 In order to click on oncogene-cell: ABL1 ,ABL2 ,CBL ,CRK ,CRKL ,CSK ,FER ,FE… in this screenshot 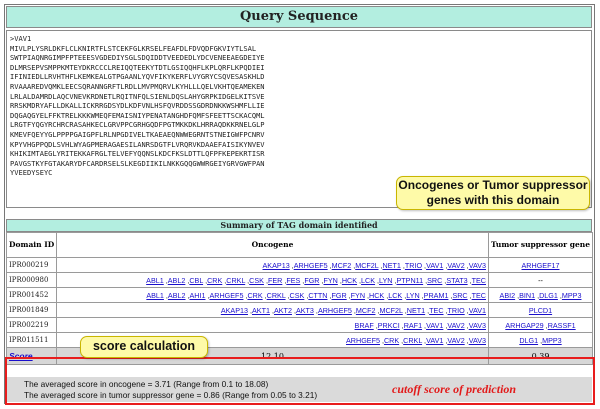, I will do `click(272, 280)`.